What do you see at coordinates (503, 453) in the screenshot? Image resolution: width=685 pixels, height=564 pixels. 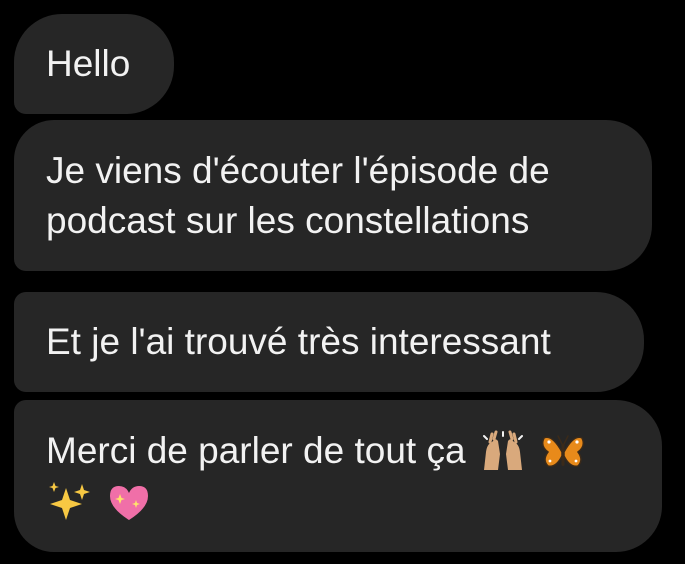 I see `raising-hands-icon` at bounding box center [503, 453].